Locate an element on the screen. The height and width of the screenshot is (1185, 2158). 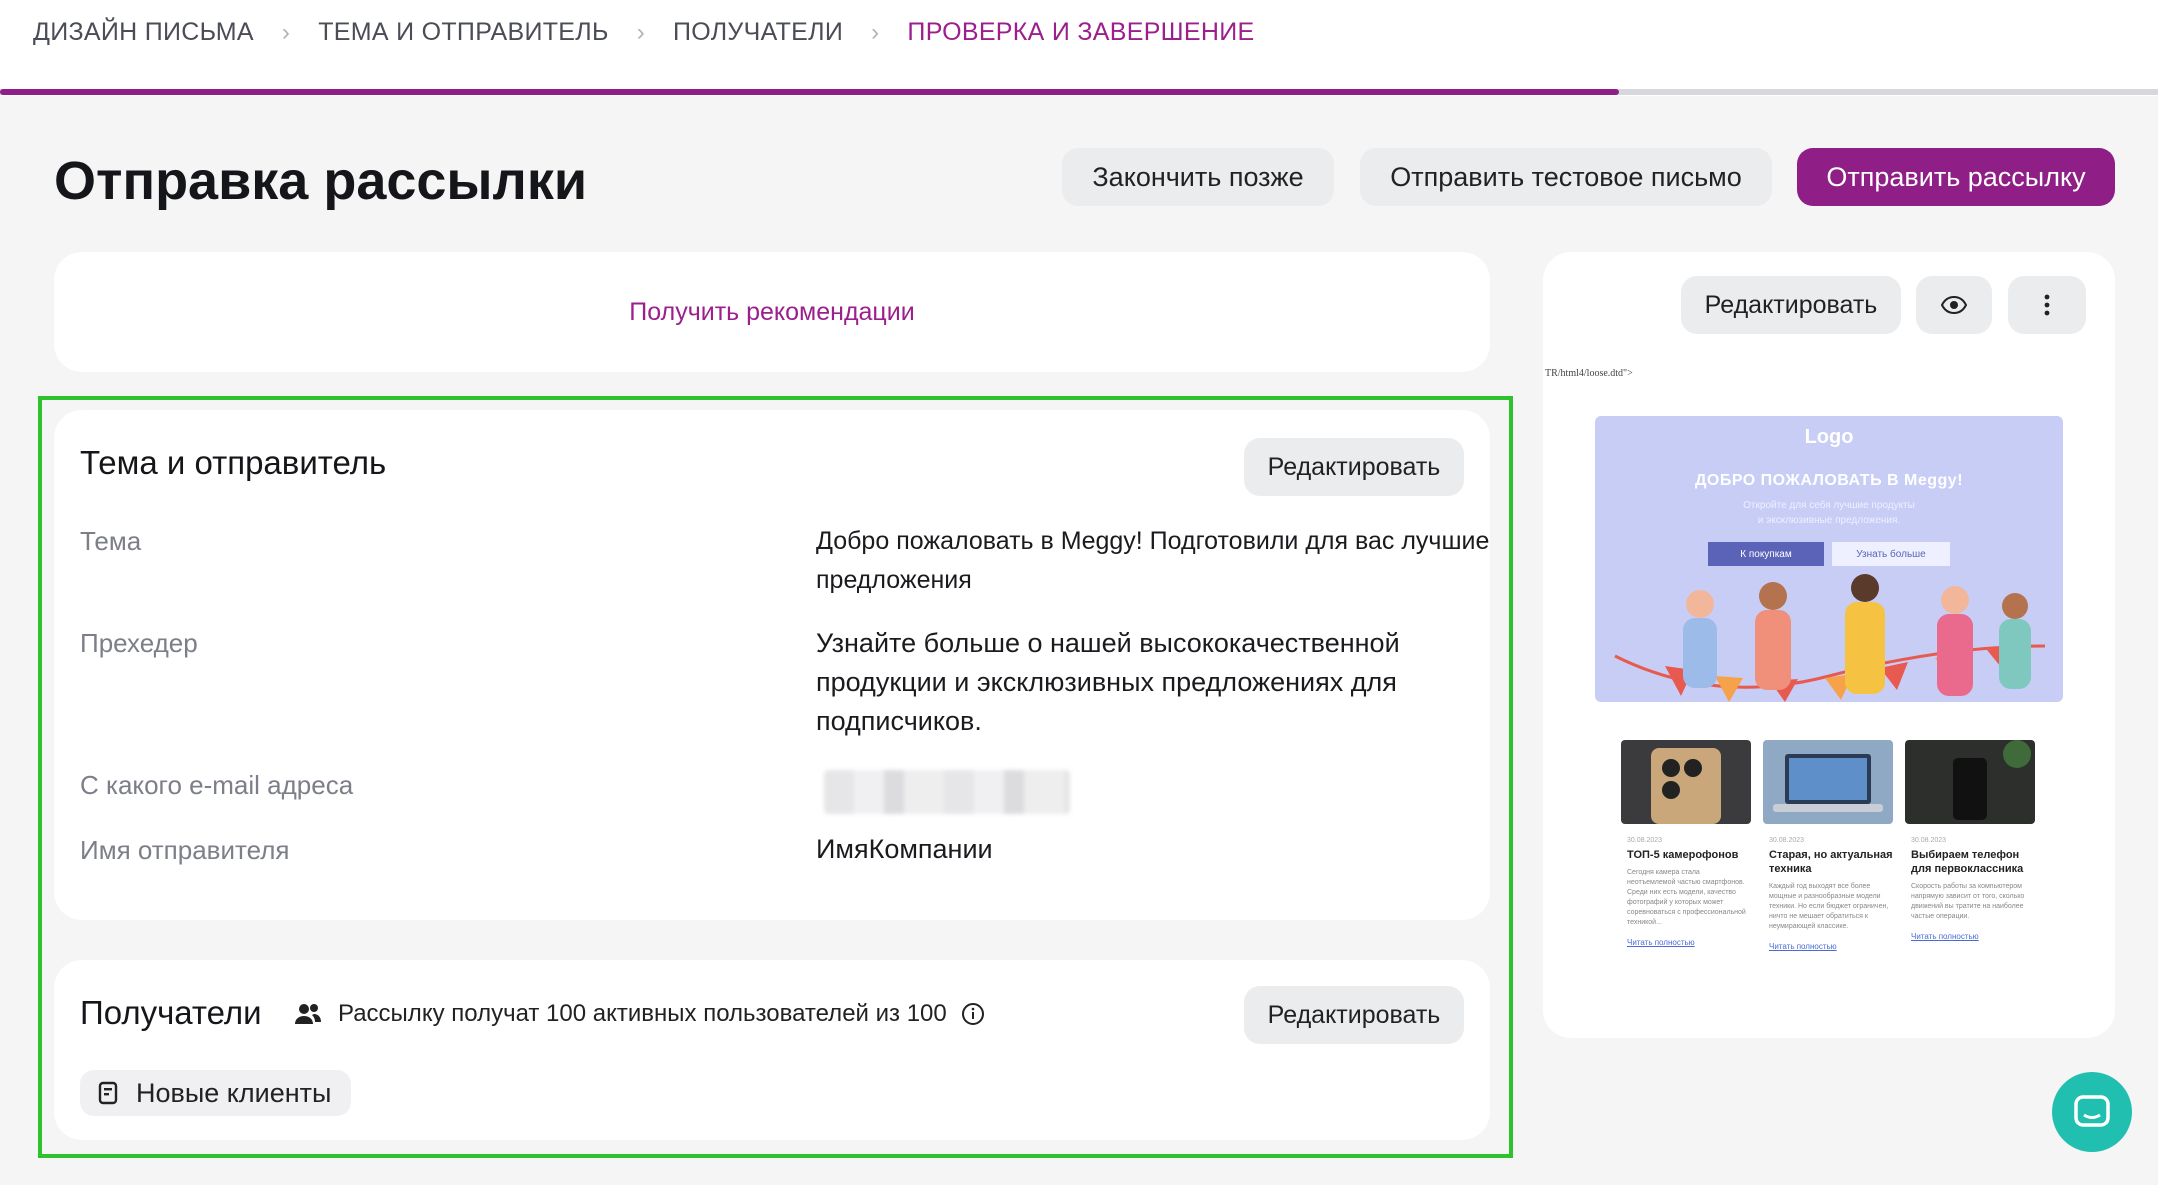
send-campaign-button: Отправить рассылку is located at coordinates (1956, 177).